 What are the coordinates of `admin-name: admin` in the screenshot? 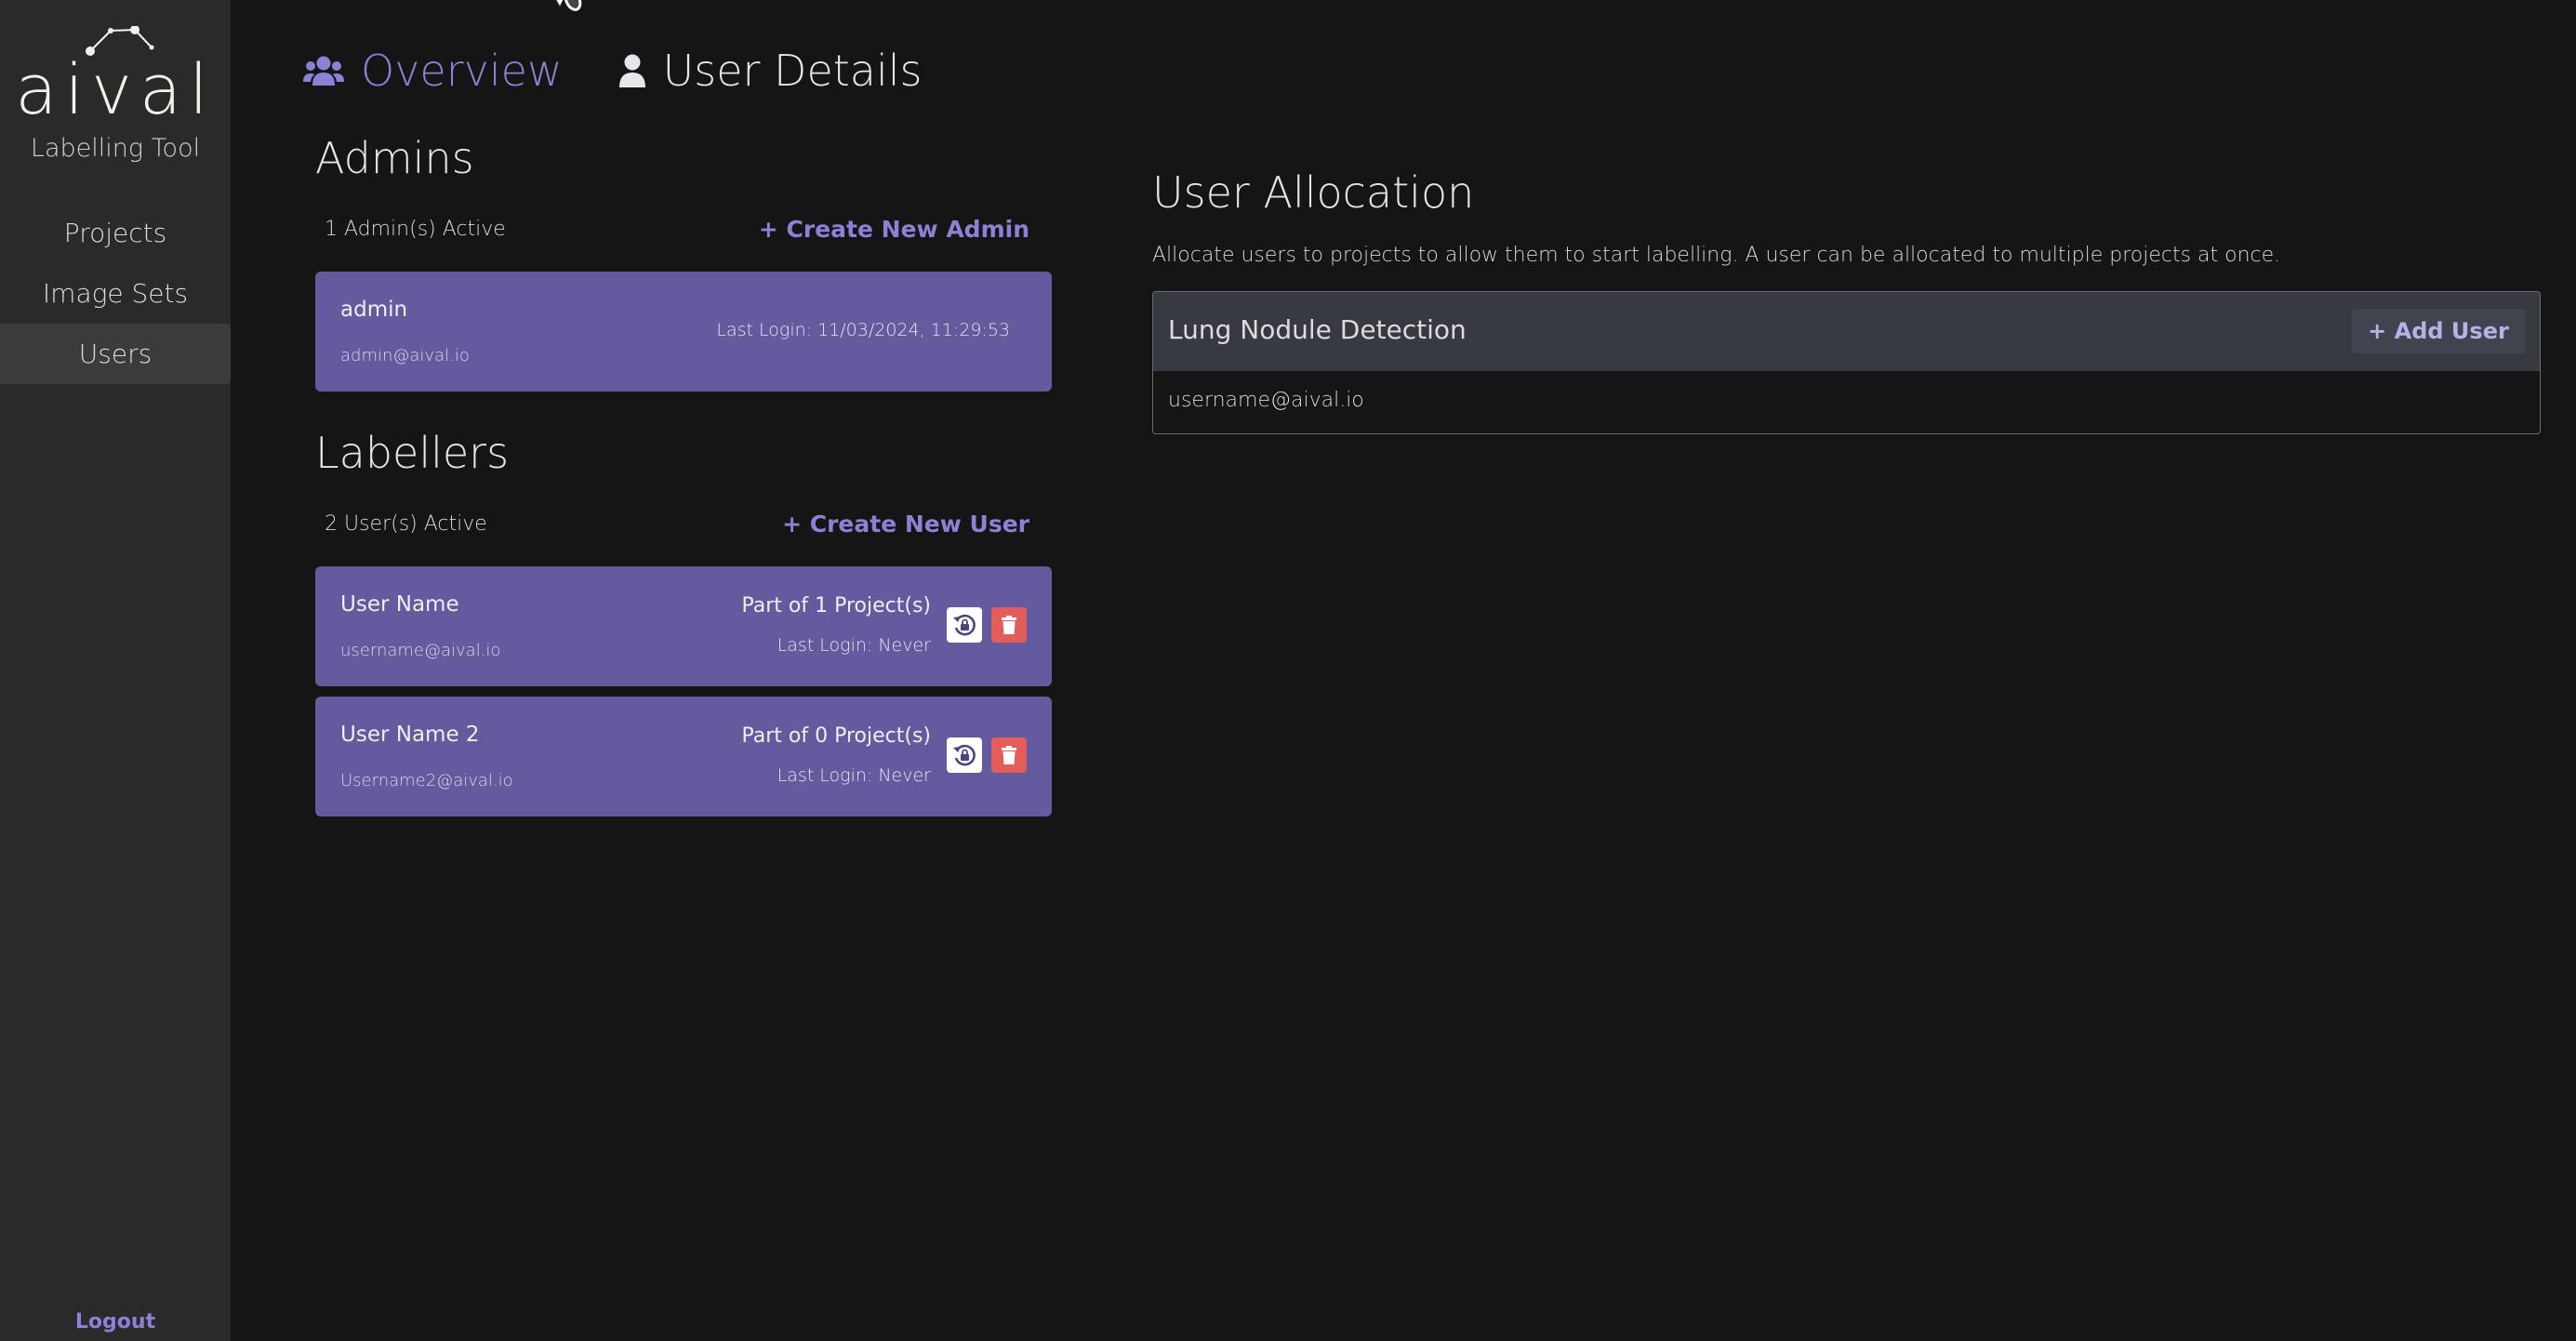 It's located at (374, 310).